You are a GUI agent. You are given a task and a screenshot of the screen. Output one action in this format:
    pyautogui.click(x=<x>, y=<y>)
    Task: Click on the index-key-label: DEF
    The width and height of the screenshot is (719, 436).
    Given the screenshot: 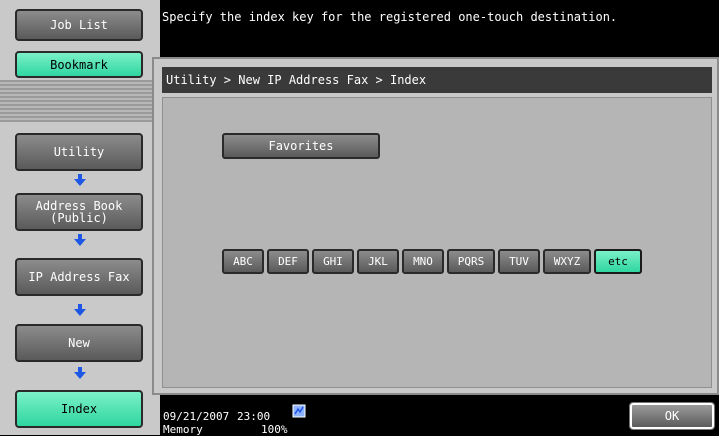 What is the action you would take?
    pyautogui.click(x=288, y=261)
    